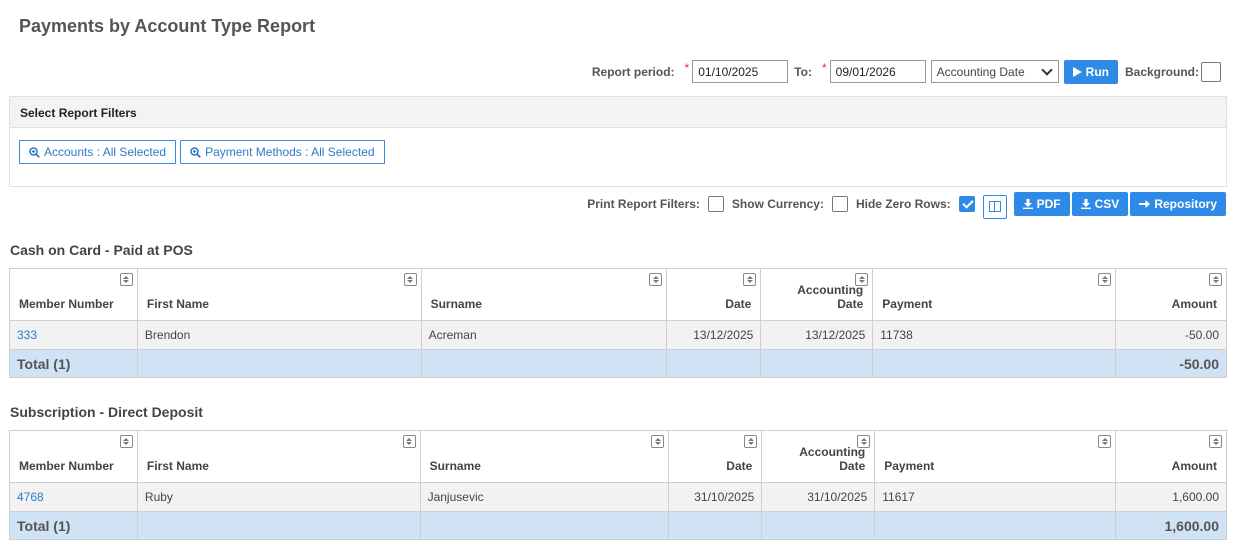  What do you see at coordinates (1145, 203) in the screenshot?
I see `arrow-right-icon` at bounding box center [1145, 203].